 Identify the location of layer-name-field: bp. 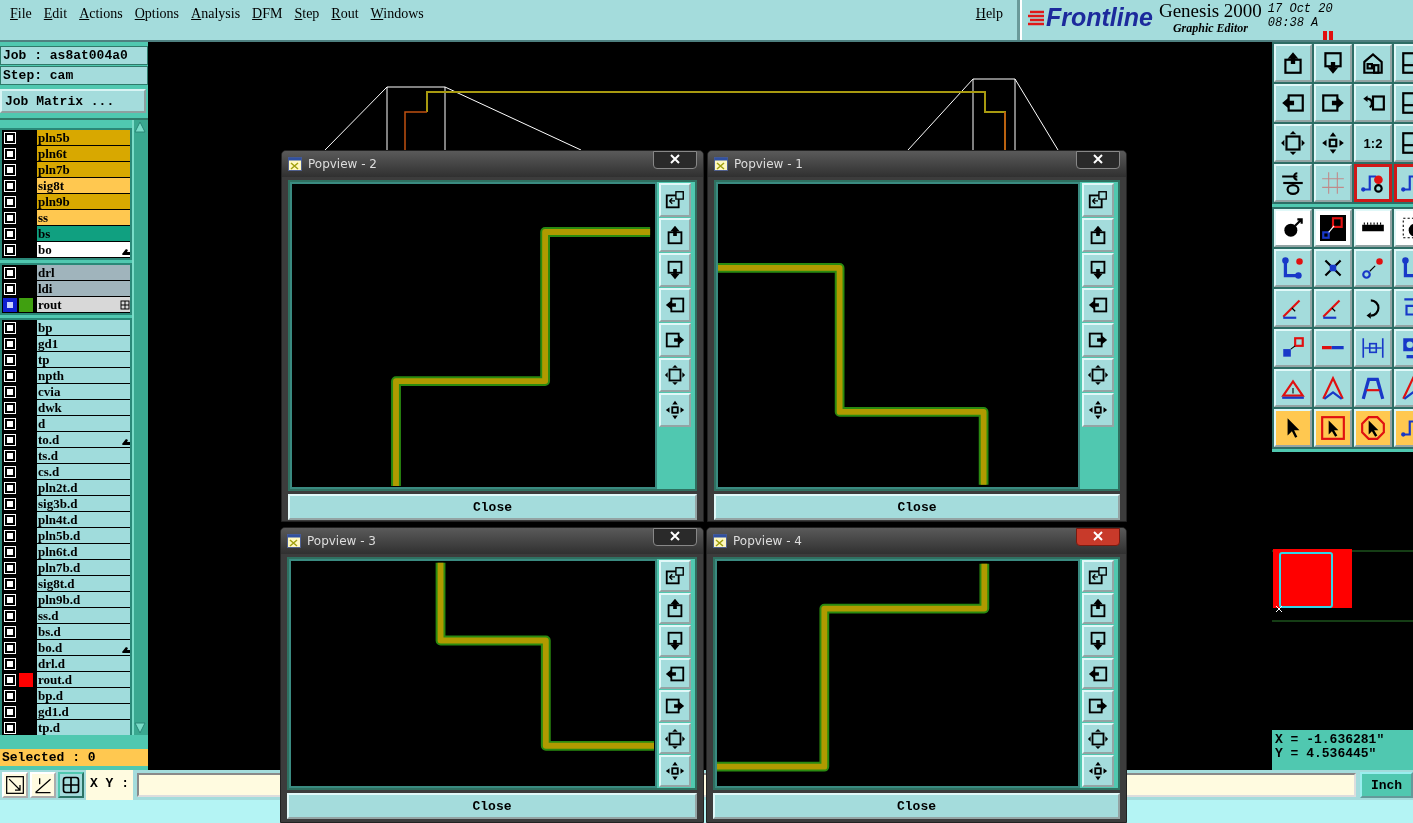
(83, 328).